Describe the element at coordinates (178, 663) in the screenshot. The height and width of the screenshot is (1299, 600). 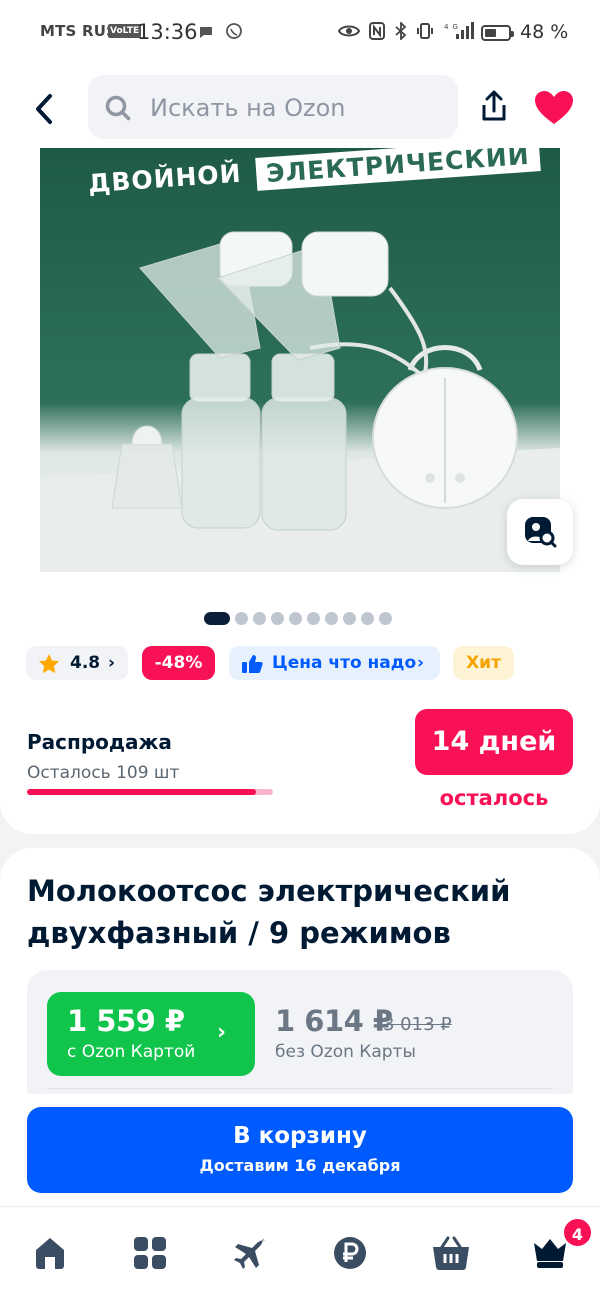
I see `discount-badge: -48%` at that location.